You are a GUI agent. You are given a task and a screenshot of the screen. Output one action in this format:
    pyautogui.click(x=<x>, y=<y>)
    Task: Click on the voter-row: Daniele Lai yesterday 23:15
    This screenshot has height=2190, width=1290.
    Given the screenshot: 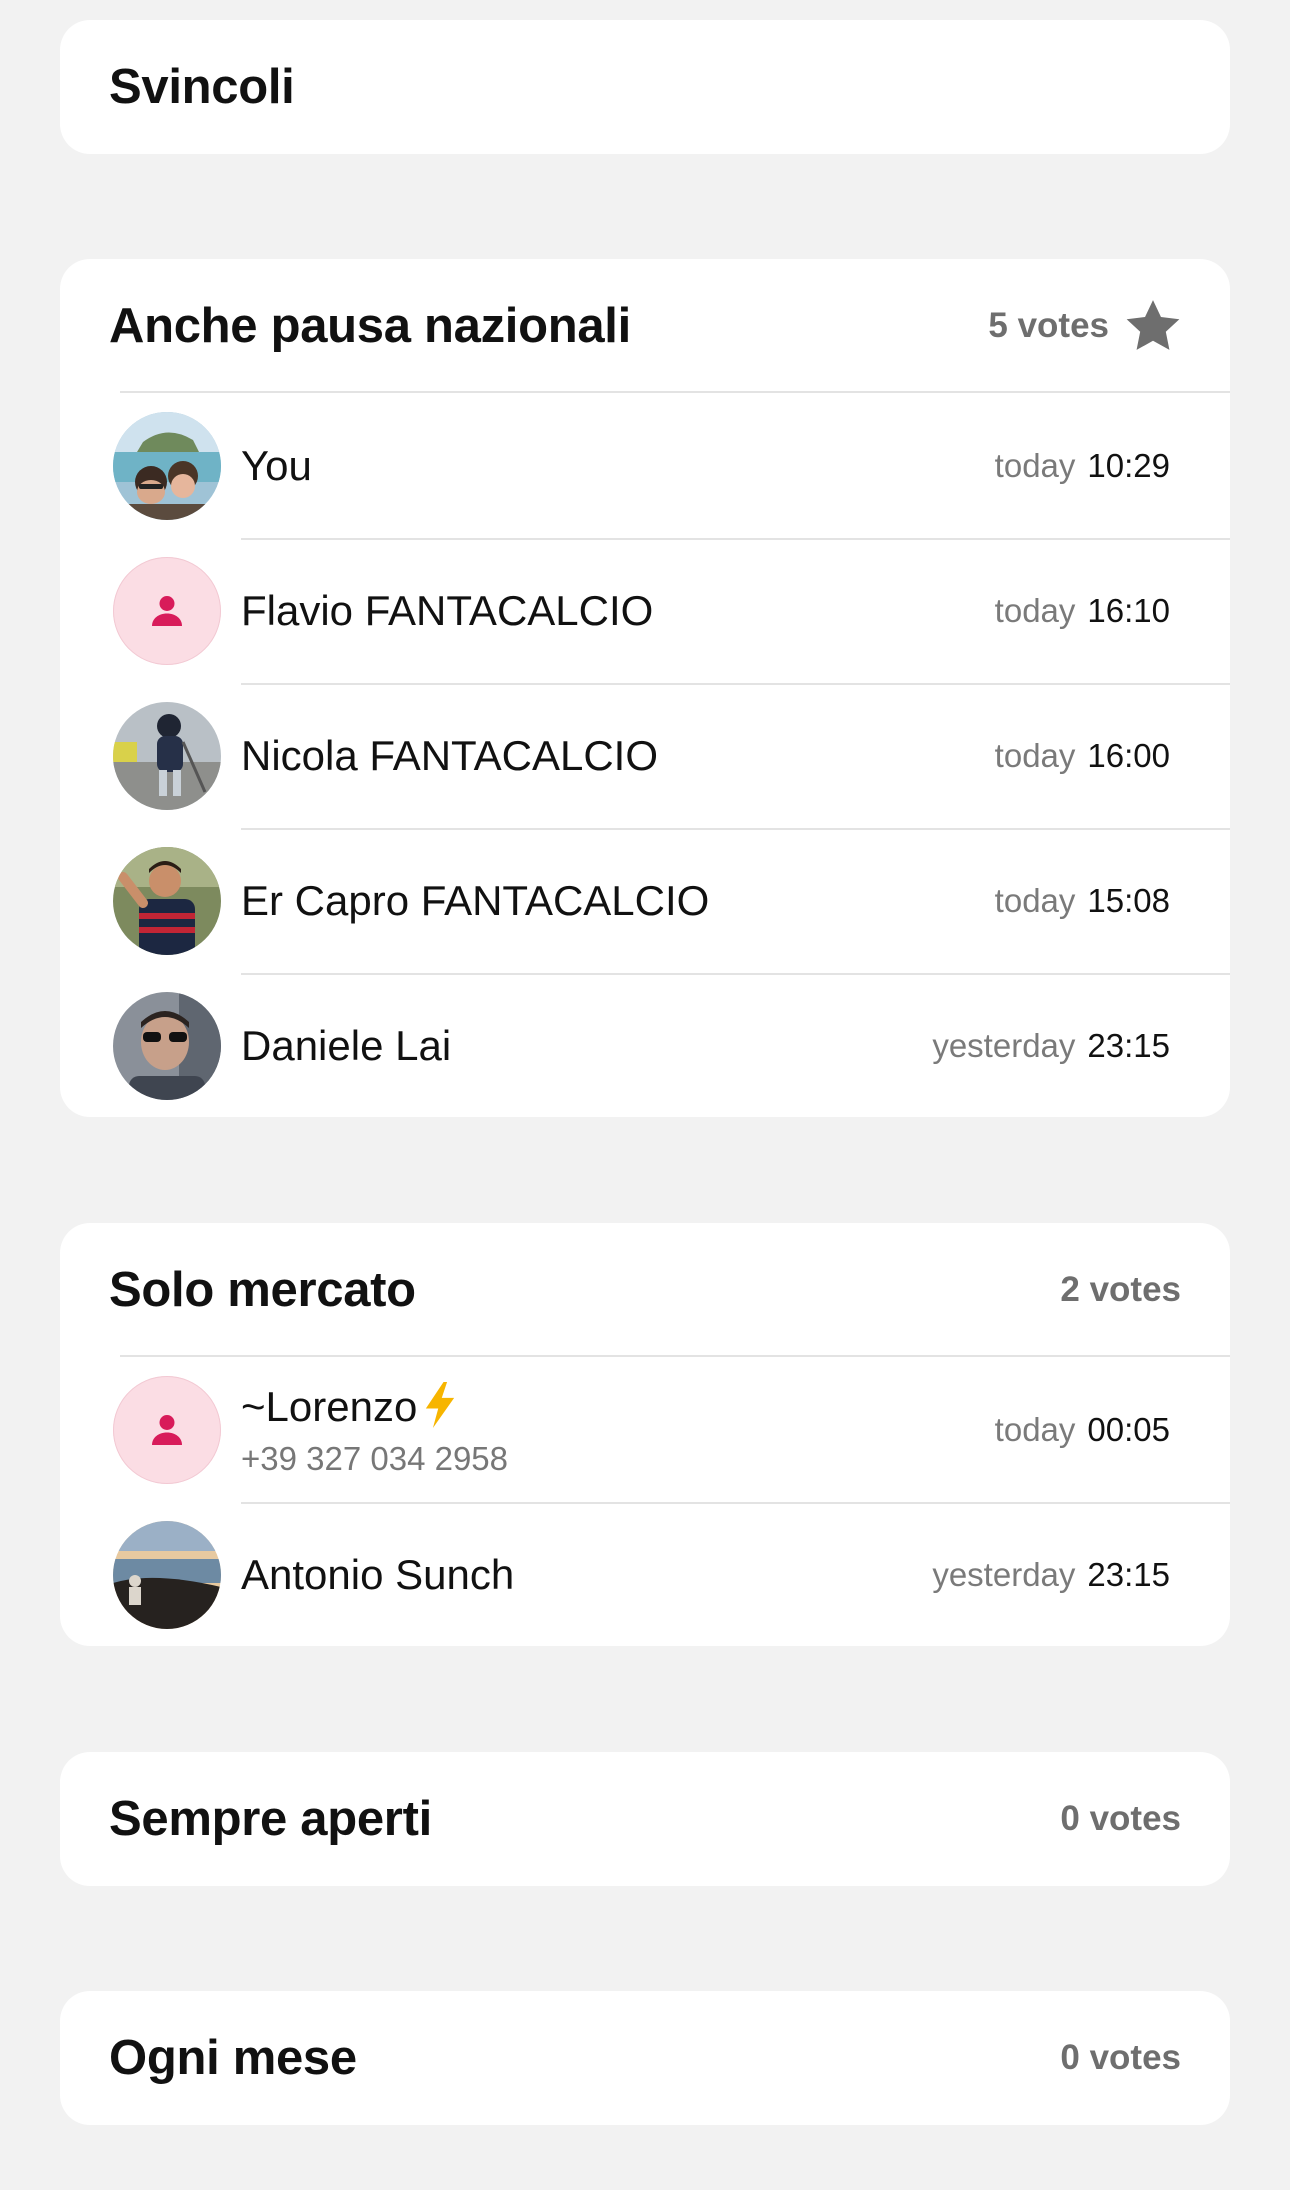 What is the action you would take?
    pyautogui.click(x=645, y=1045)
    